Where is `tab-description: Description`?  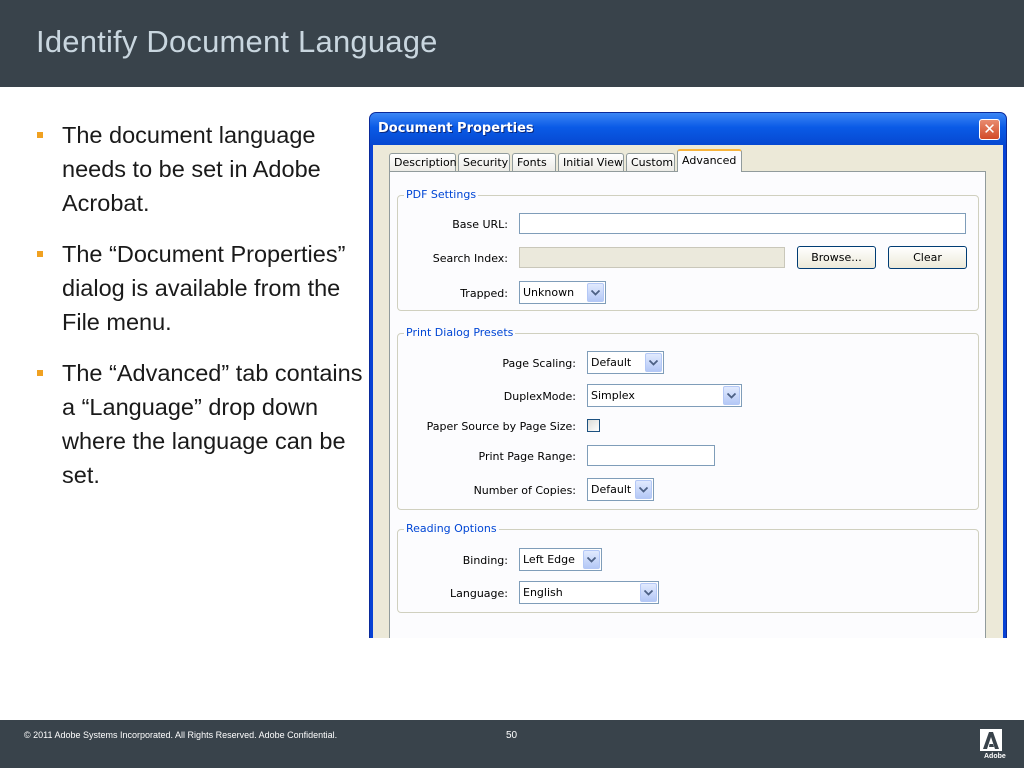 tab-description: Description is located at coordinates (423, 162).